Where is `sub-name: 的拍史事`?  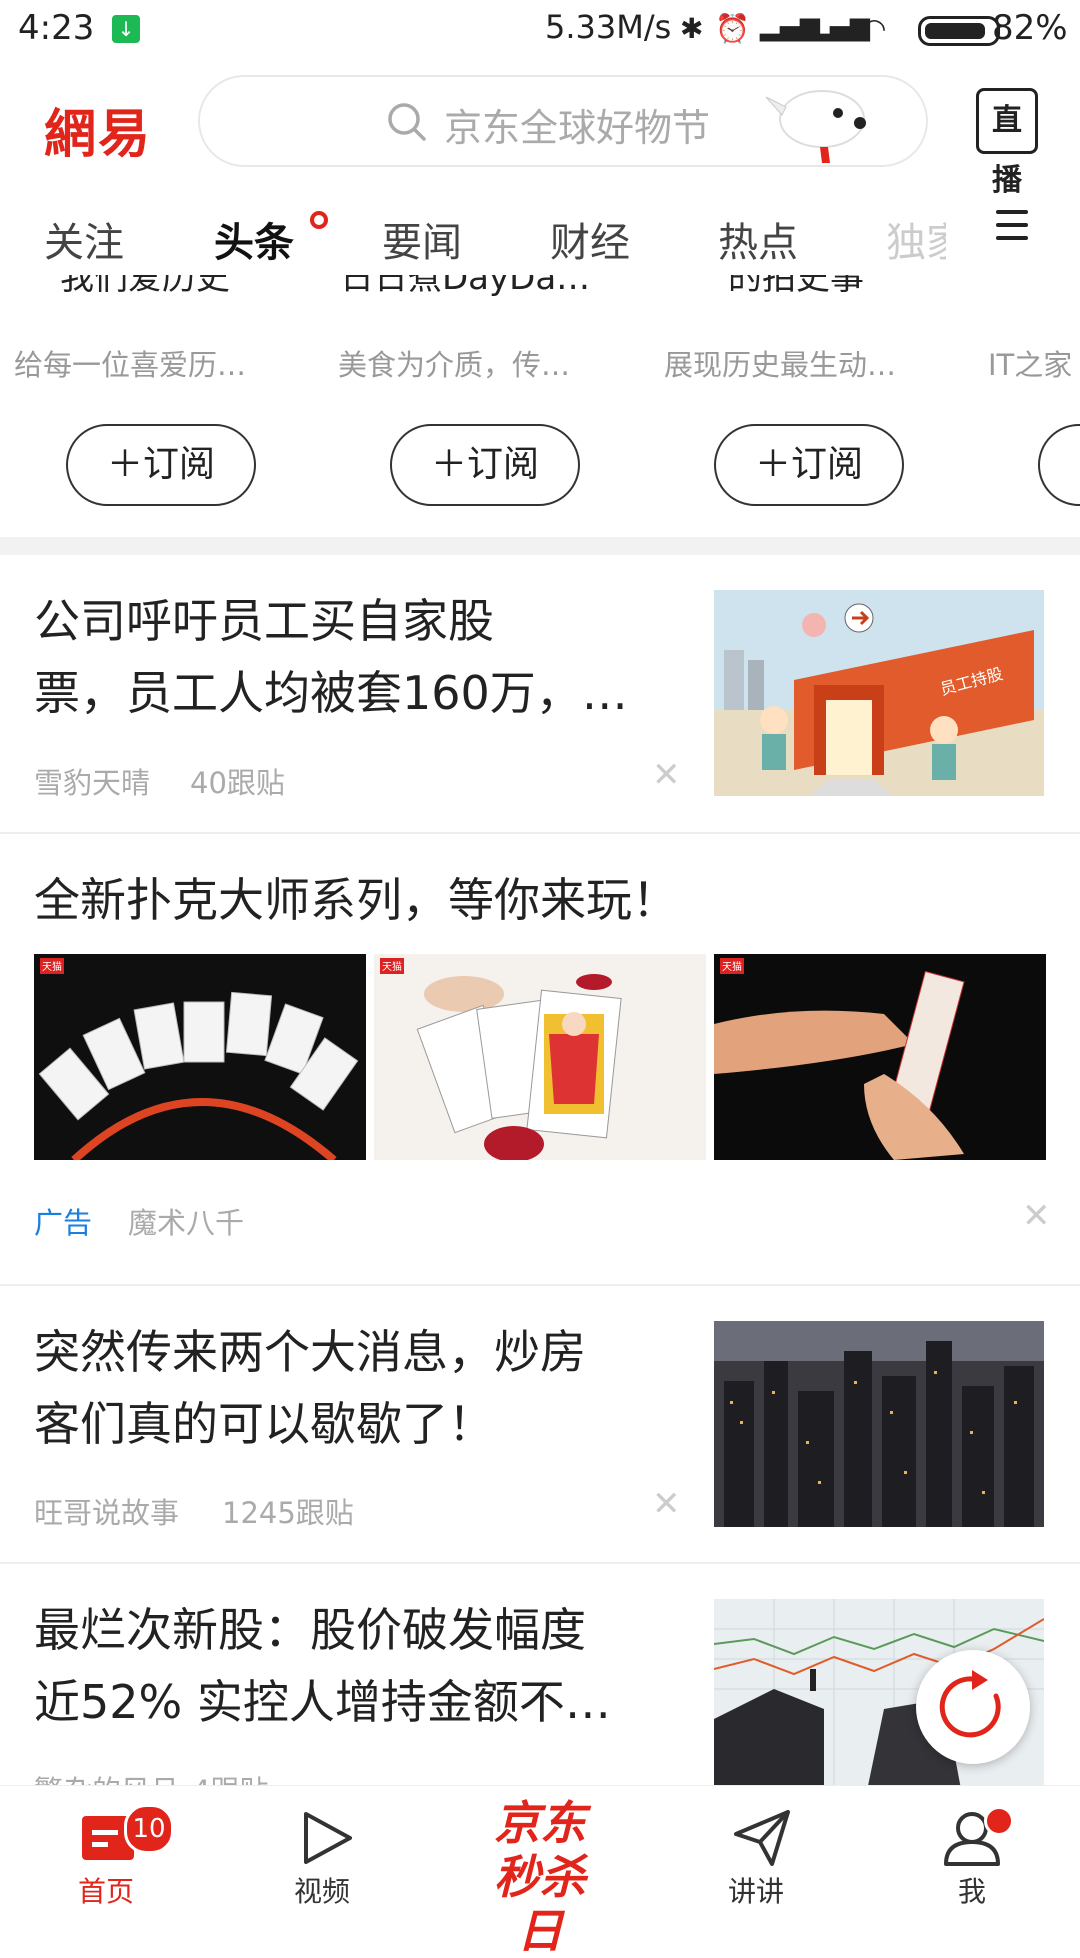
sub-name: 的拍史事 is located at coordinates (796, 286).